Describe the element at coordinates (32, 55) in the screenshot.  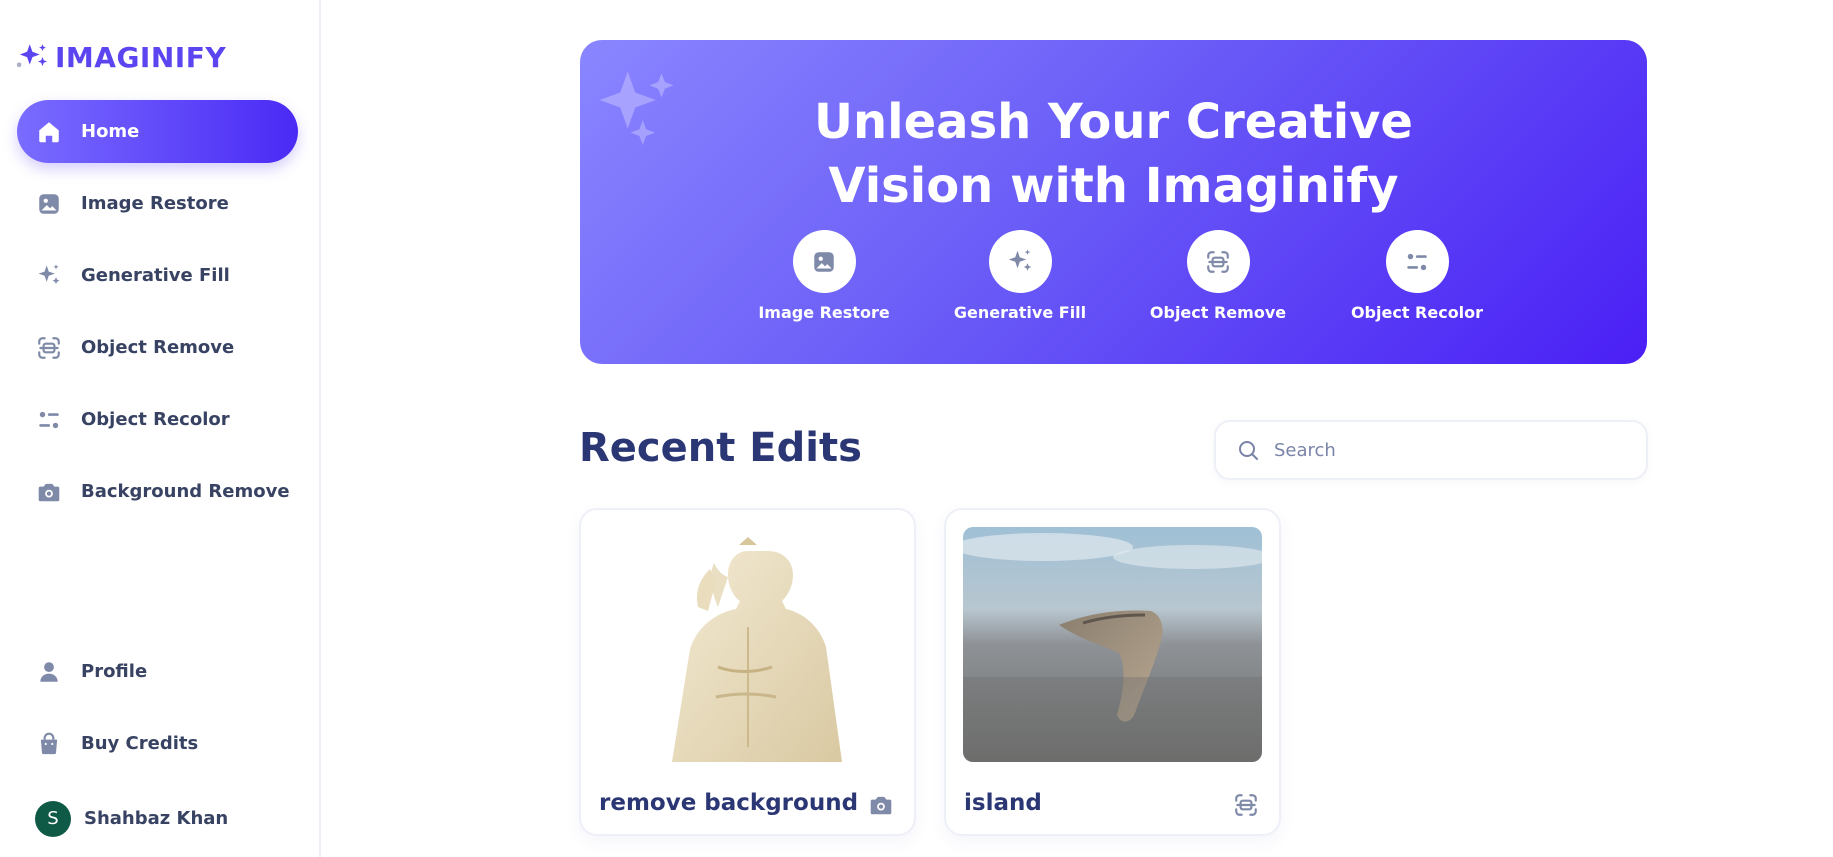
I see `logo-sparkle-icon` at that location.